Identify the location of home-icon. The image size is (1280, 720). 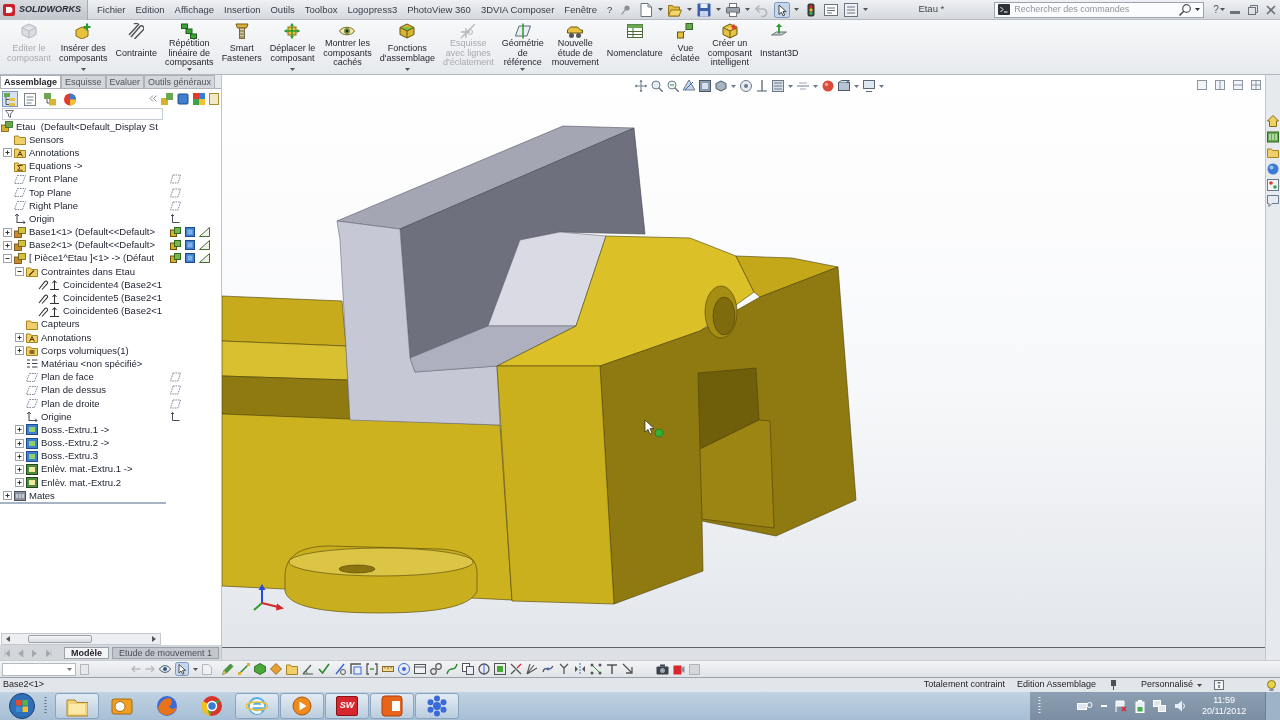
(1273, 121).